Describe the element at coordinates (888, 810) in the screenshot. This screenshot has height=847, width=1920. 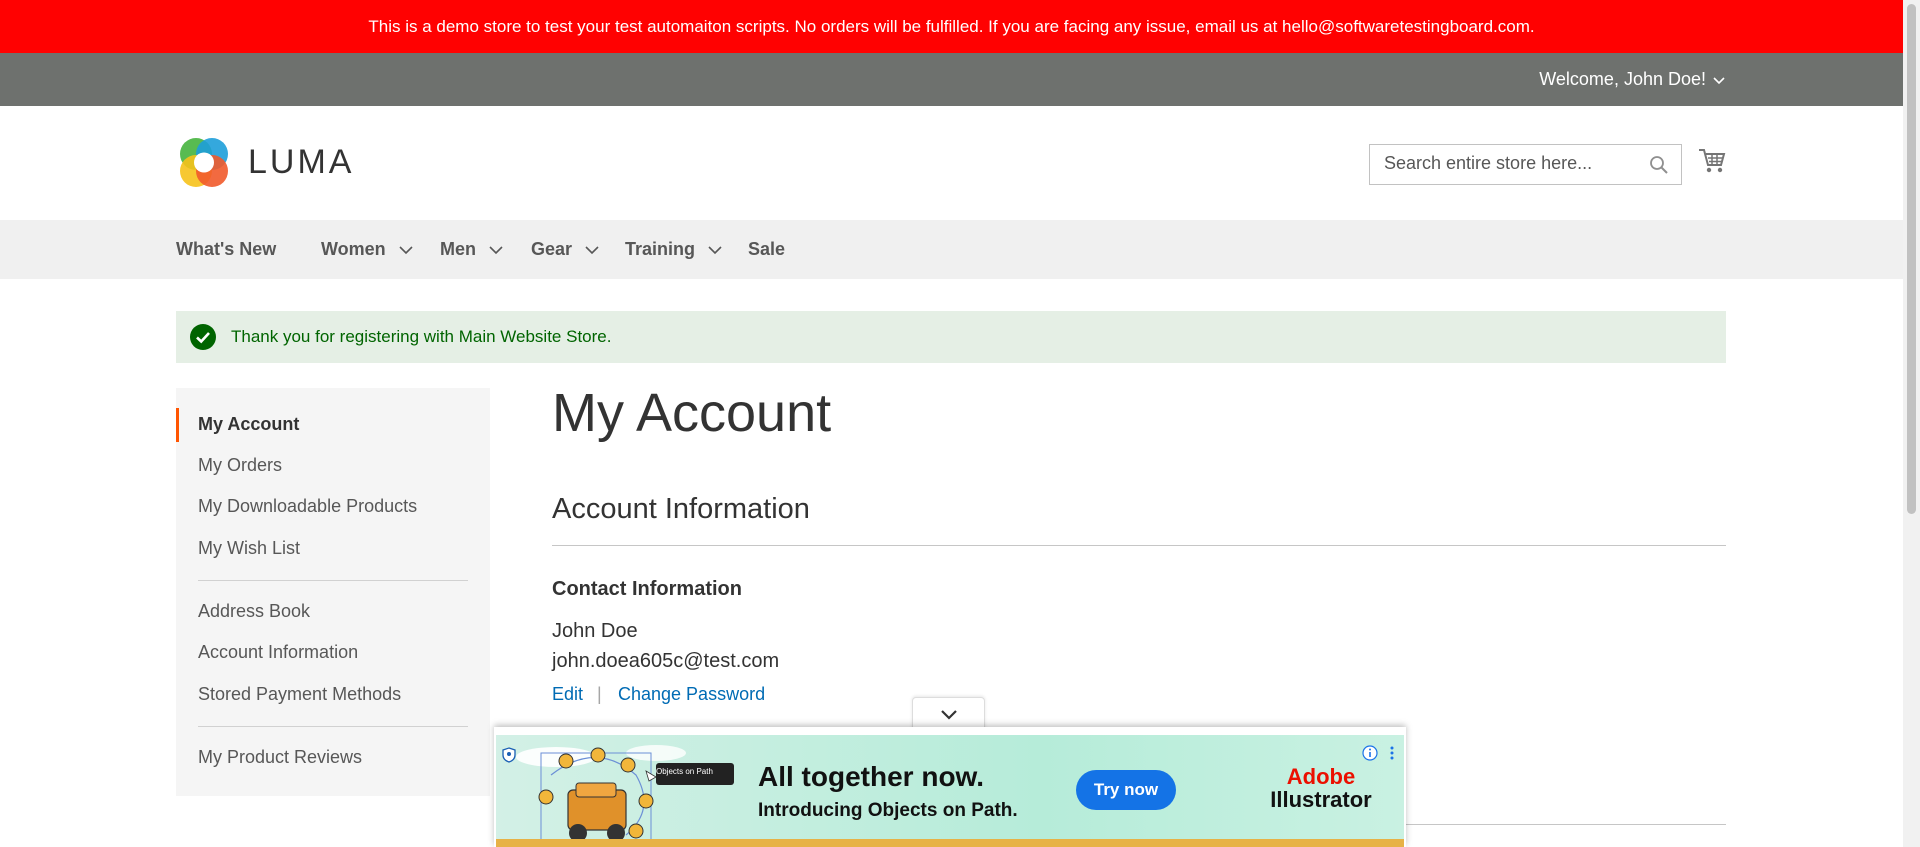
I see `ad-subheadline: Introducing Objects on Path.` at that location.